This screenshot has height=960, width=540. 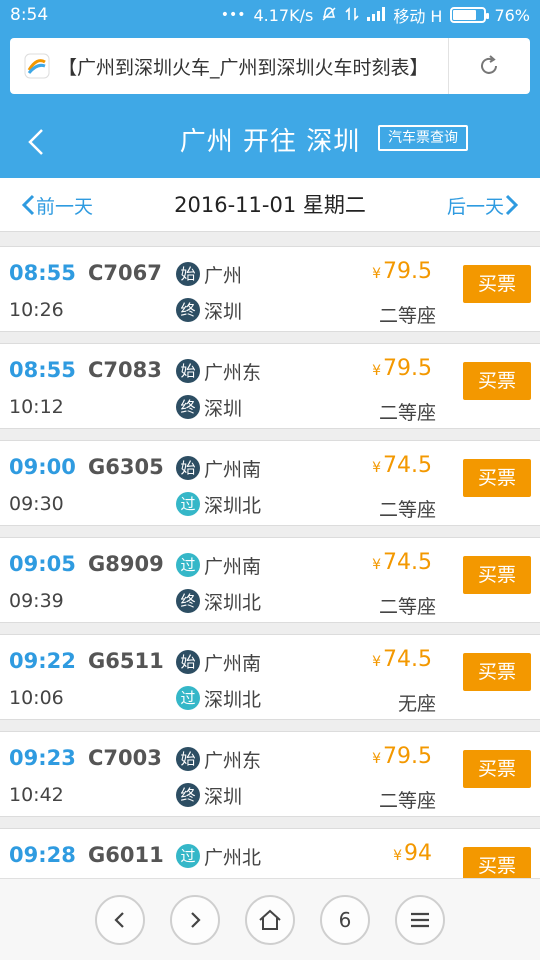 I want to click on to-station-name: 深圳北, so click(x=233, y=505).